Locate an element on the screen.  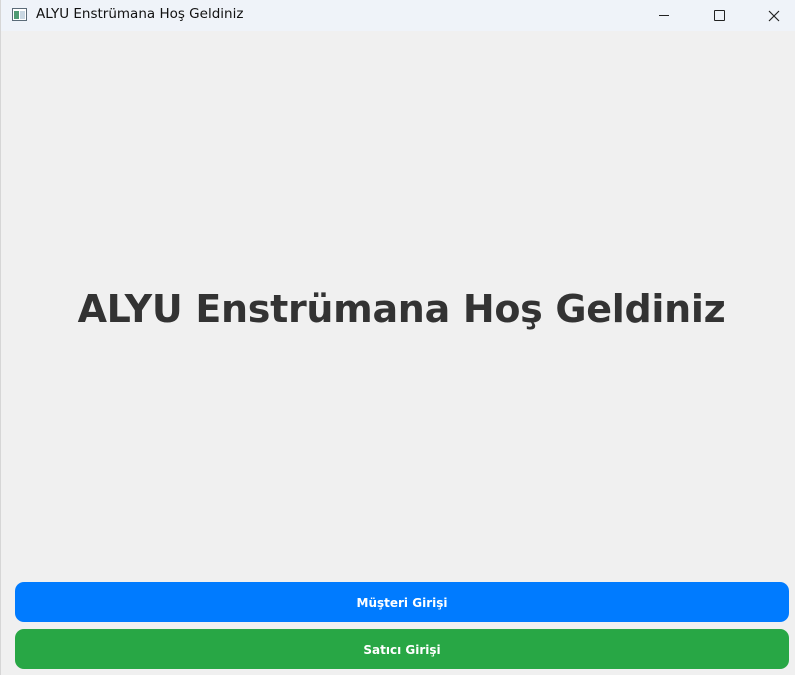
welcome-heading: ALYU Enstrümana Hoş Geldiniz is located at coordinates (401, 309).